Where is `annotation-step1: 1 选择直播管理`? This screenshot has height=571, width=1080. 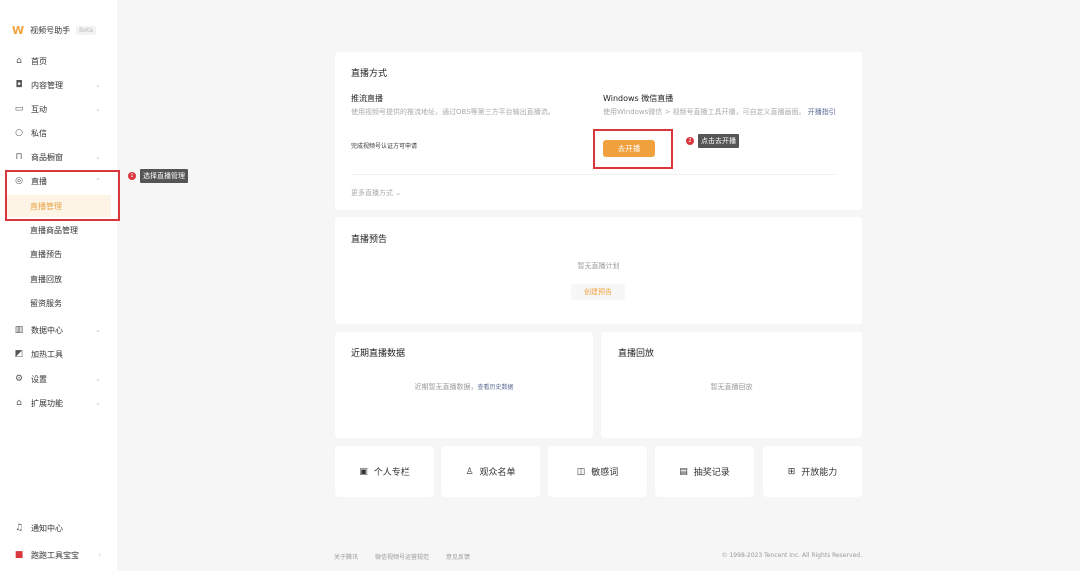 annotation-step1: 1 选择直播管理 is located at coordinates (158, 176).